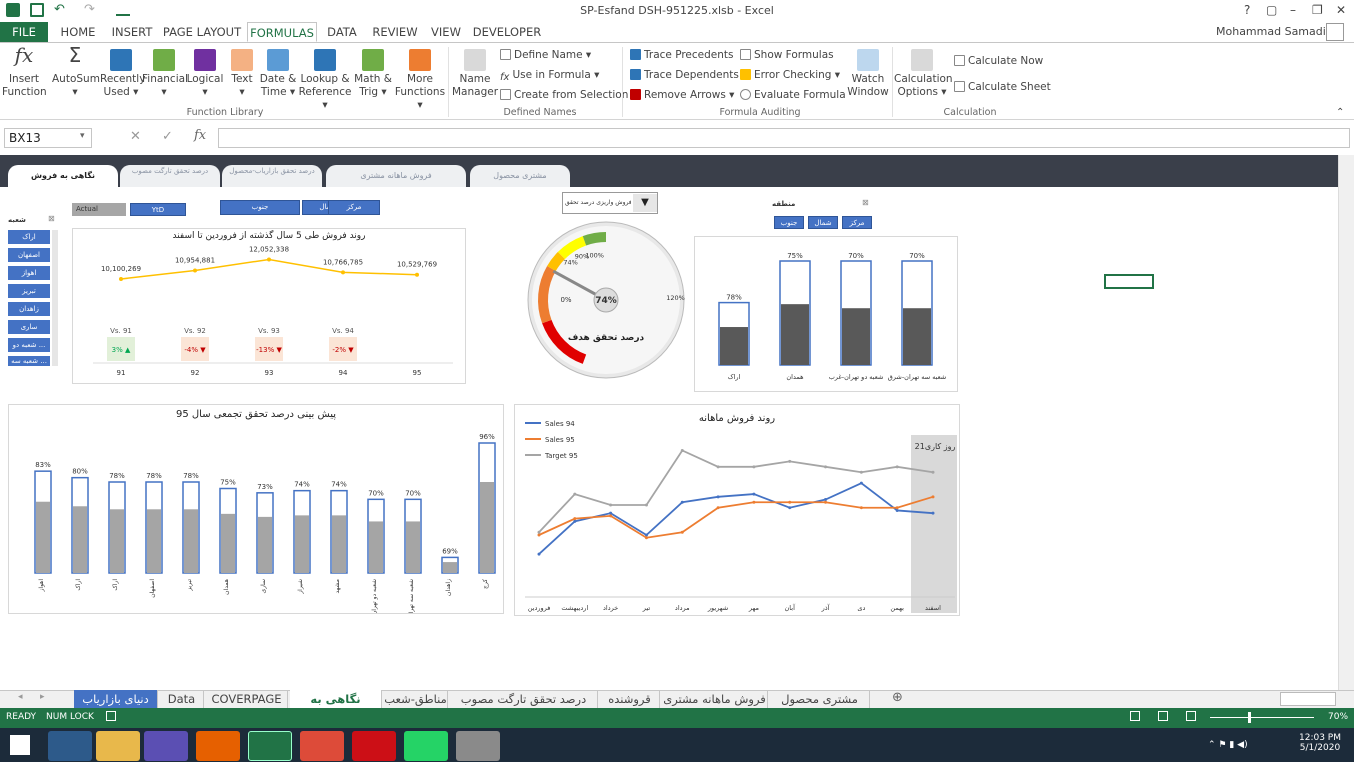  Describe the element at coordinates (48, 138) in the screenshot. I see `name-box: BX13` at that location.